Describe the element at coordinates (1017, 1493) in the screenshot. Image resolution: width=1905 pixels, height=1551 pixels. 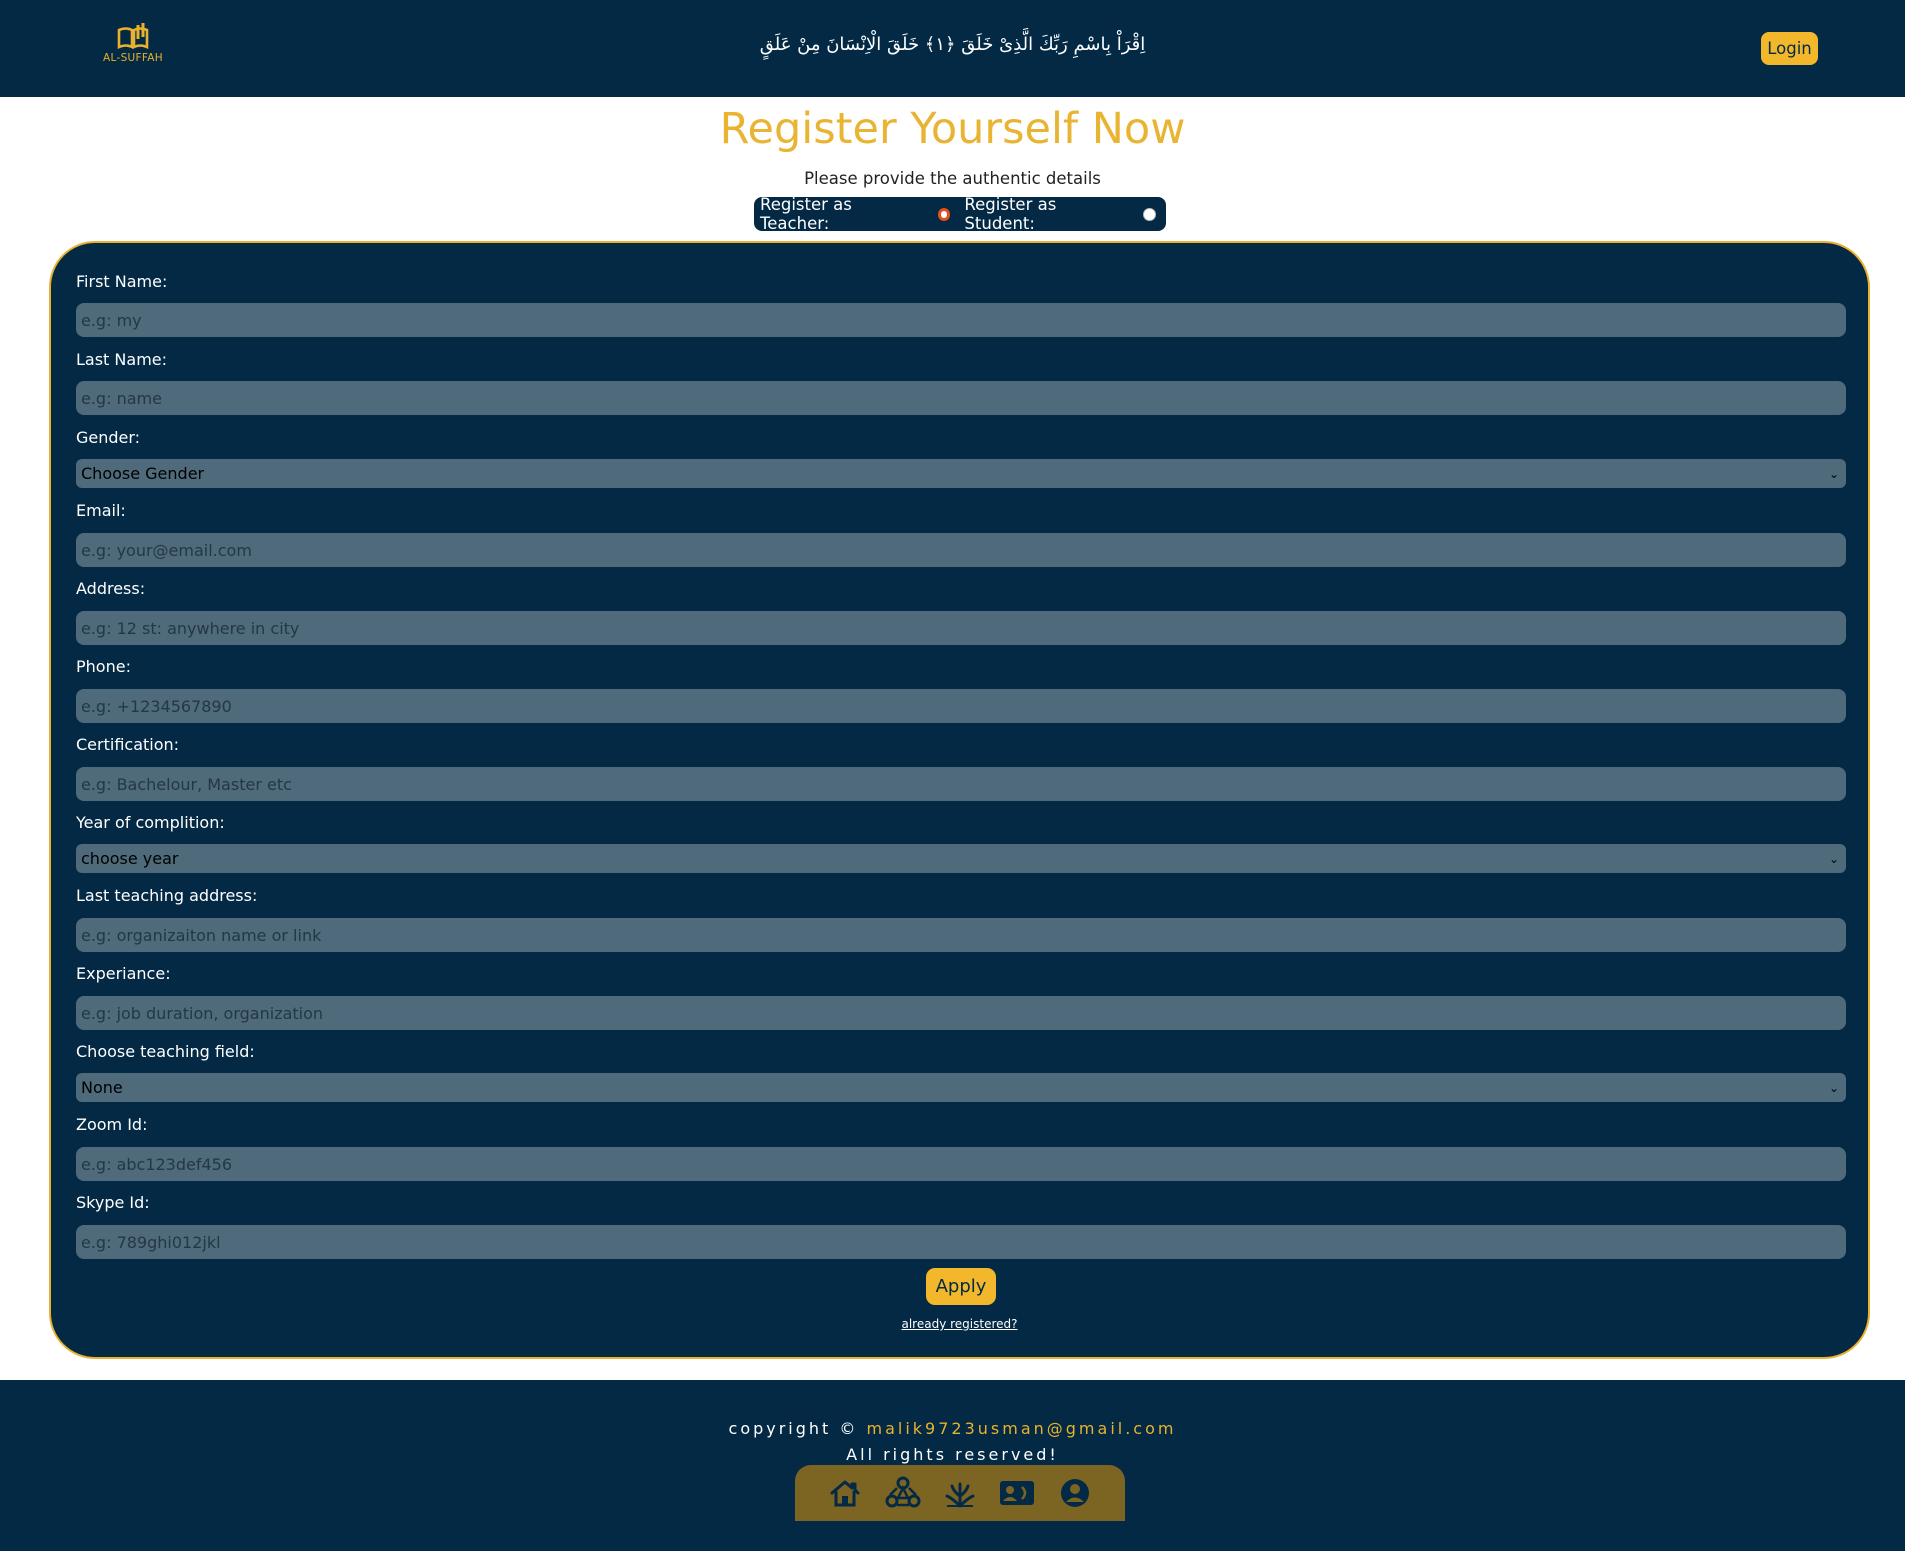
I see `contact-card-icon` at that location.